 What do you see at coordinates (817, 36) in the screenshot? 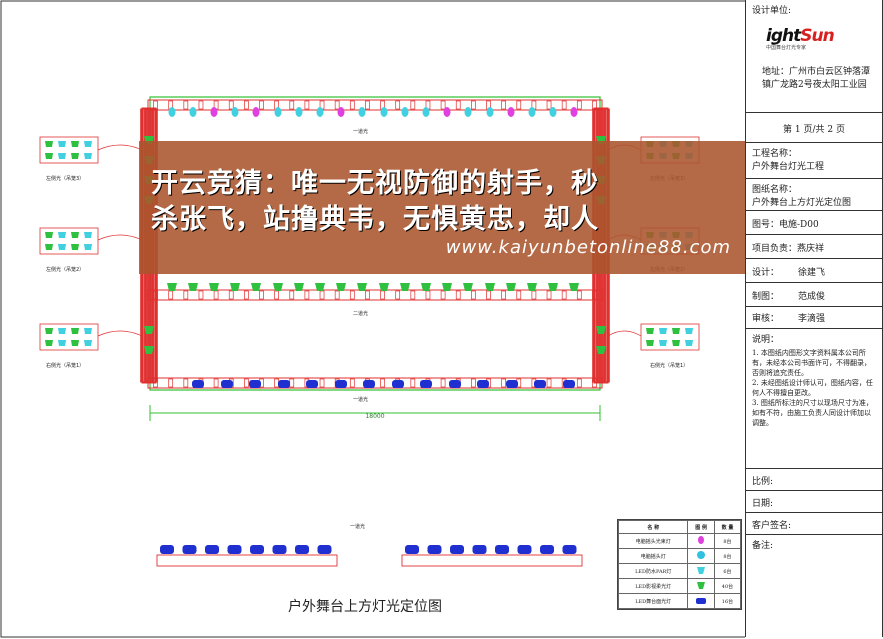
I see `logo-text-b: Sun` at bounding box center [817, 36].